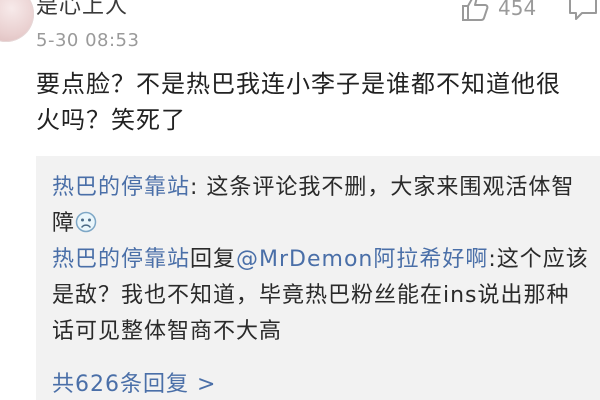  Describe the element at coordinates (88, 40) in the screenshot. I see `timestamp: 5-30 08:53` at that location.